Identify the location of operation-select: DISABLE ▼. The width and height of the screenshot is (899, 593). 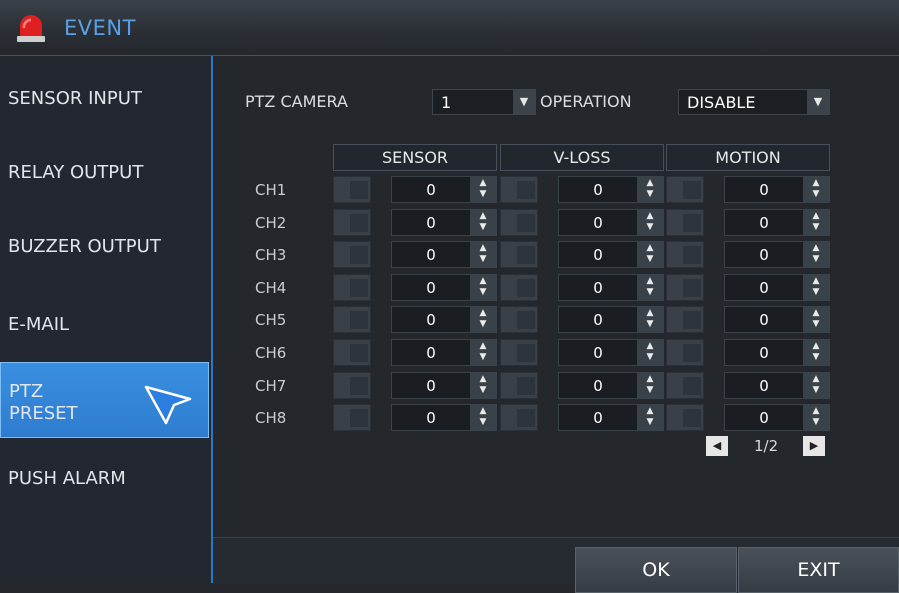
(754, 102).